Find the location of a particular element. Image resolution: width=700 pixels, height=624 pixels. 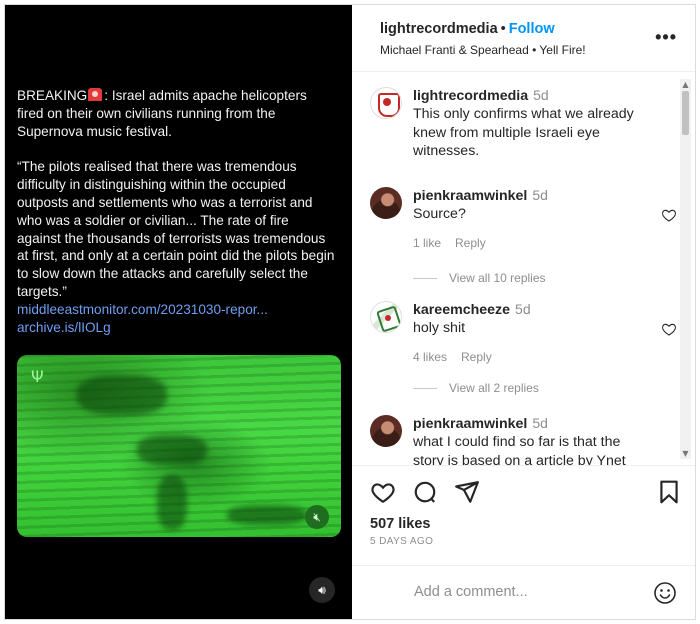

view-replies: View all 2 replies is located at coordinates (476, 388).